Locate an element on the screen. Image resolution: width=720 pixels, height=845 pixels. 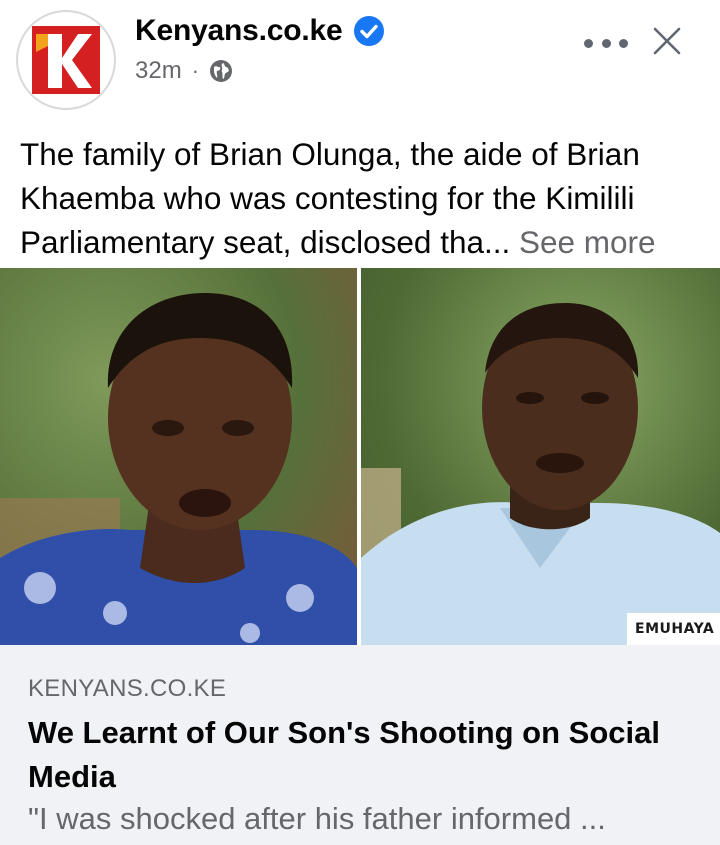
post-timestamp: 32m is located at coordinates (158, 71).